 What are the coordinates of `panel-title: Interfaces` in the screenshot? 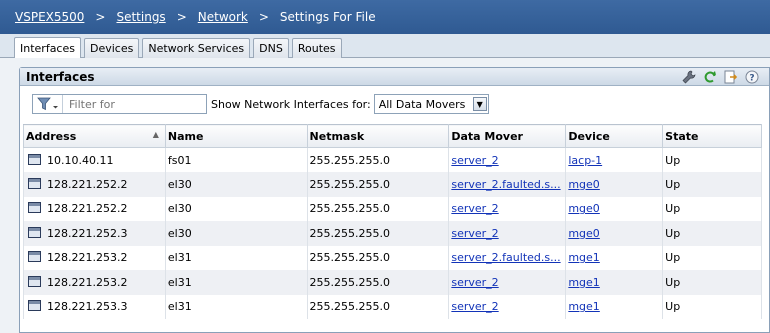 It's located at (60, 76).